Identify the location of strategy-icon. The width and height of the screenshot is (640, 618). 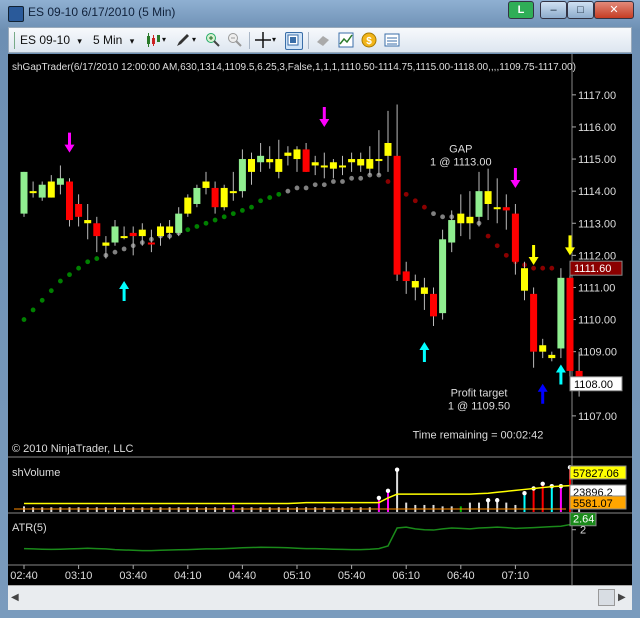
(323, 40).